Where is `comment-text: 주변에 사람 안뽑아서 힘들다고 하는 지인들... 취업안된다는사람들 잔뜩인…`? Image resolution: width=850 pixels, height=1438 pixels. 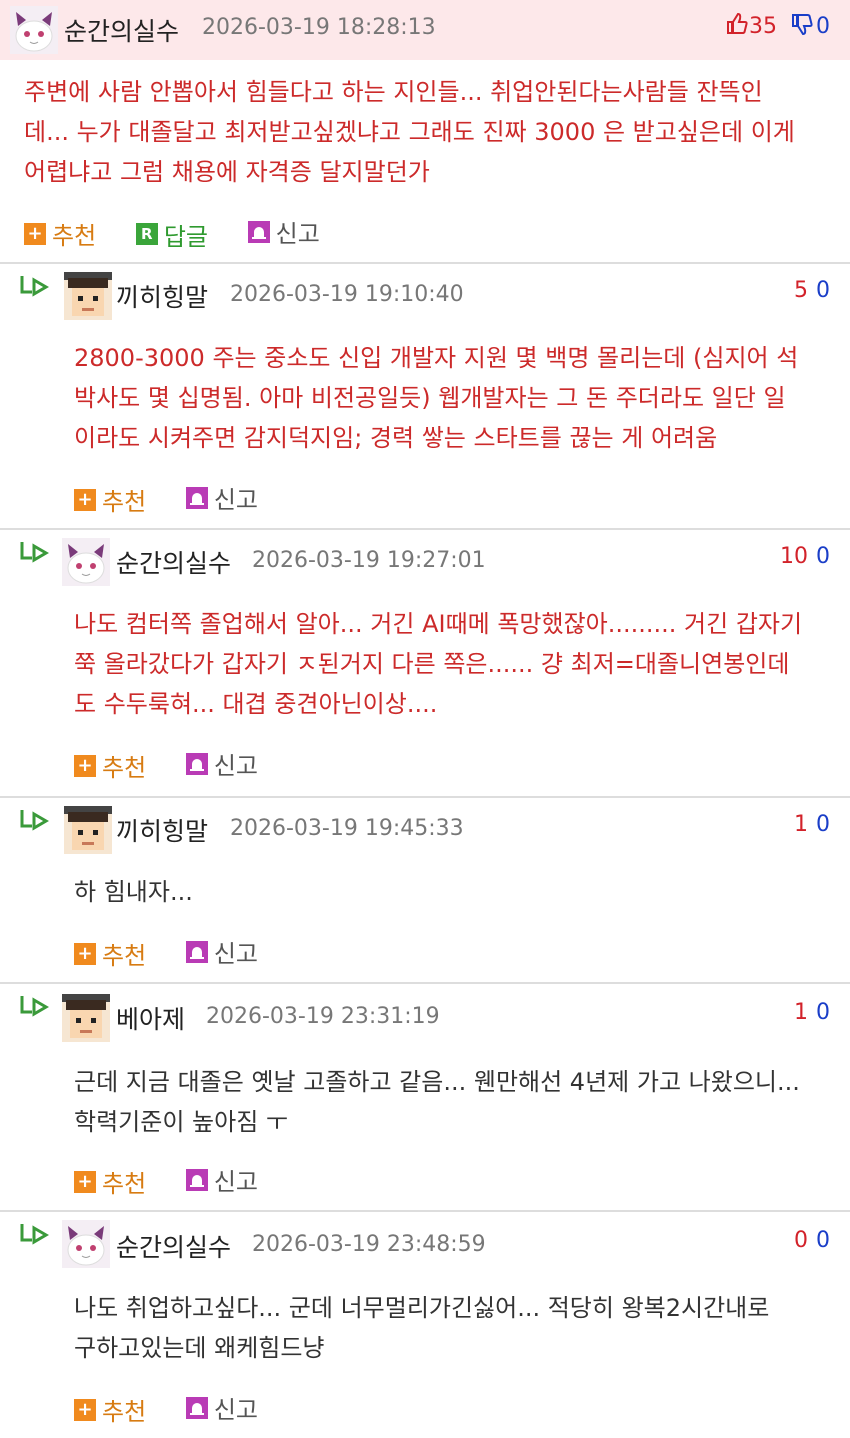 comment-text: 주변에 사람 안뽑아서 힘들다고 하는 지인들... 취업안된다는사람들 잔뜩인… is located at coordinates (409, 132).